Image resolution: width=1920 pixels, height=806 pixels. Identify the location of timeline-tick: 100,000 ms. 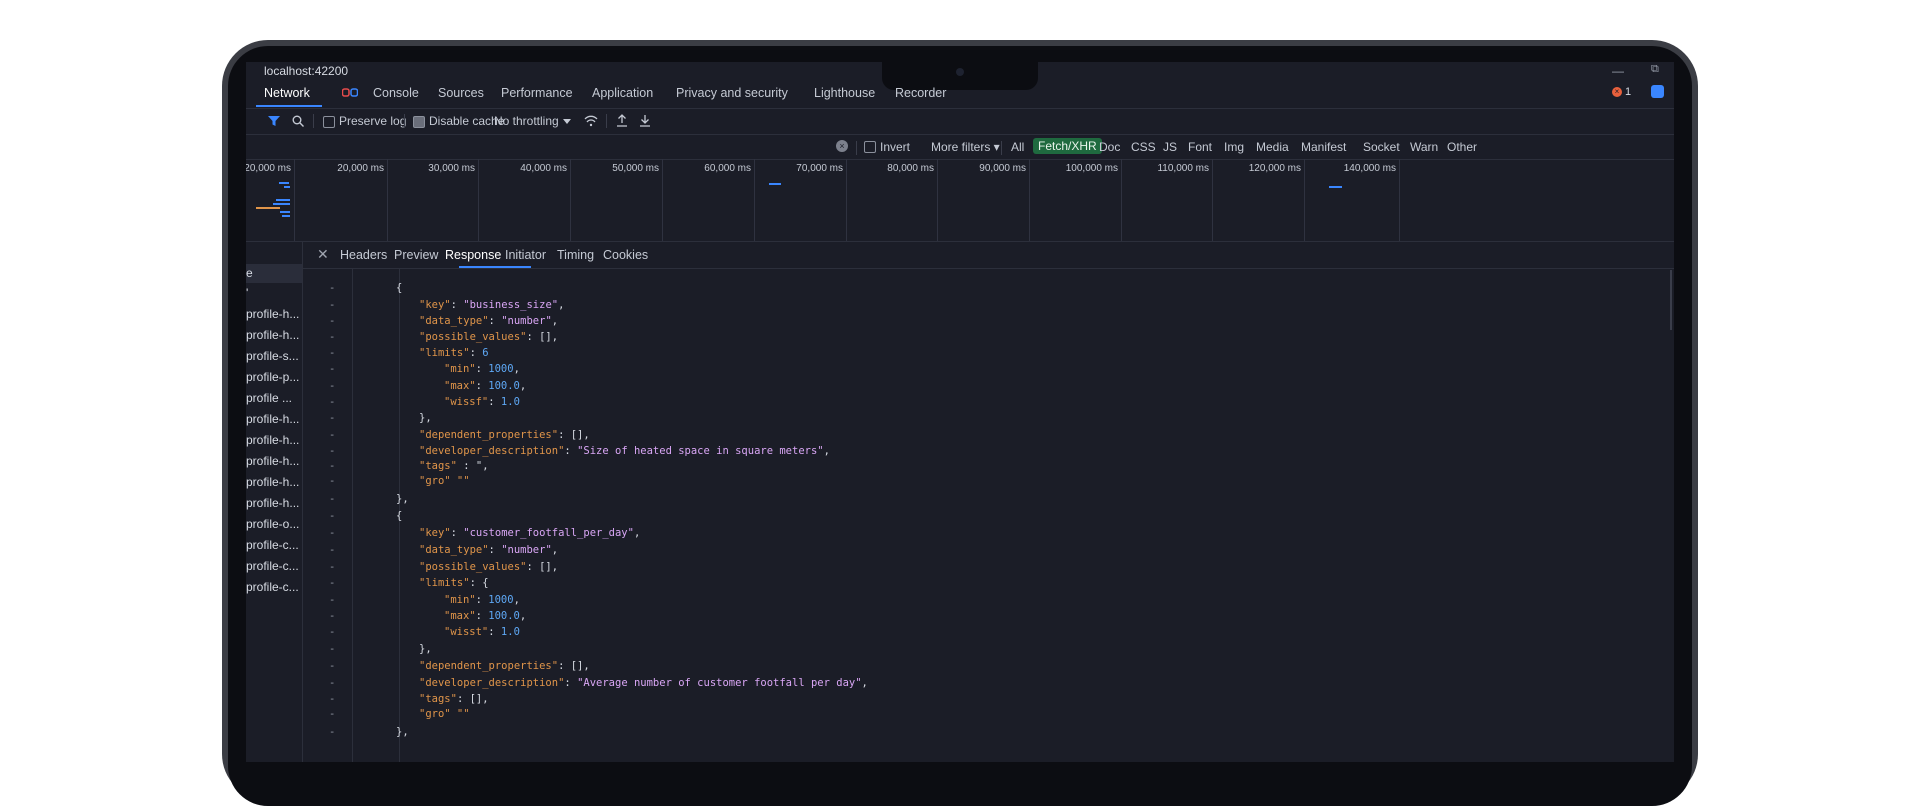
(1091, 168).